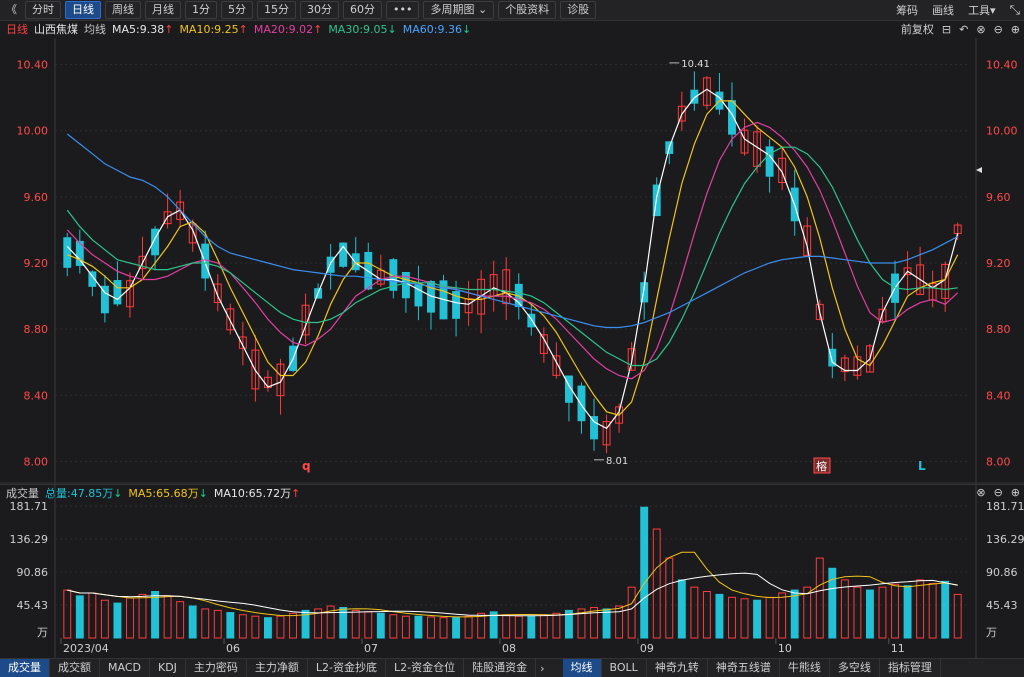 Image resolution: width=1024 pixels, height=677 pixels. I want to click on period-tab: 诊股, so click(578, 10).